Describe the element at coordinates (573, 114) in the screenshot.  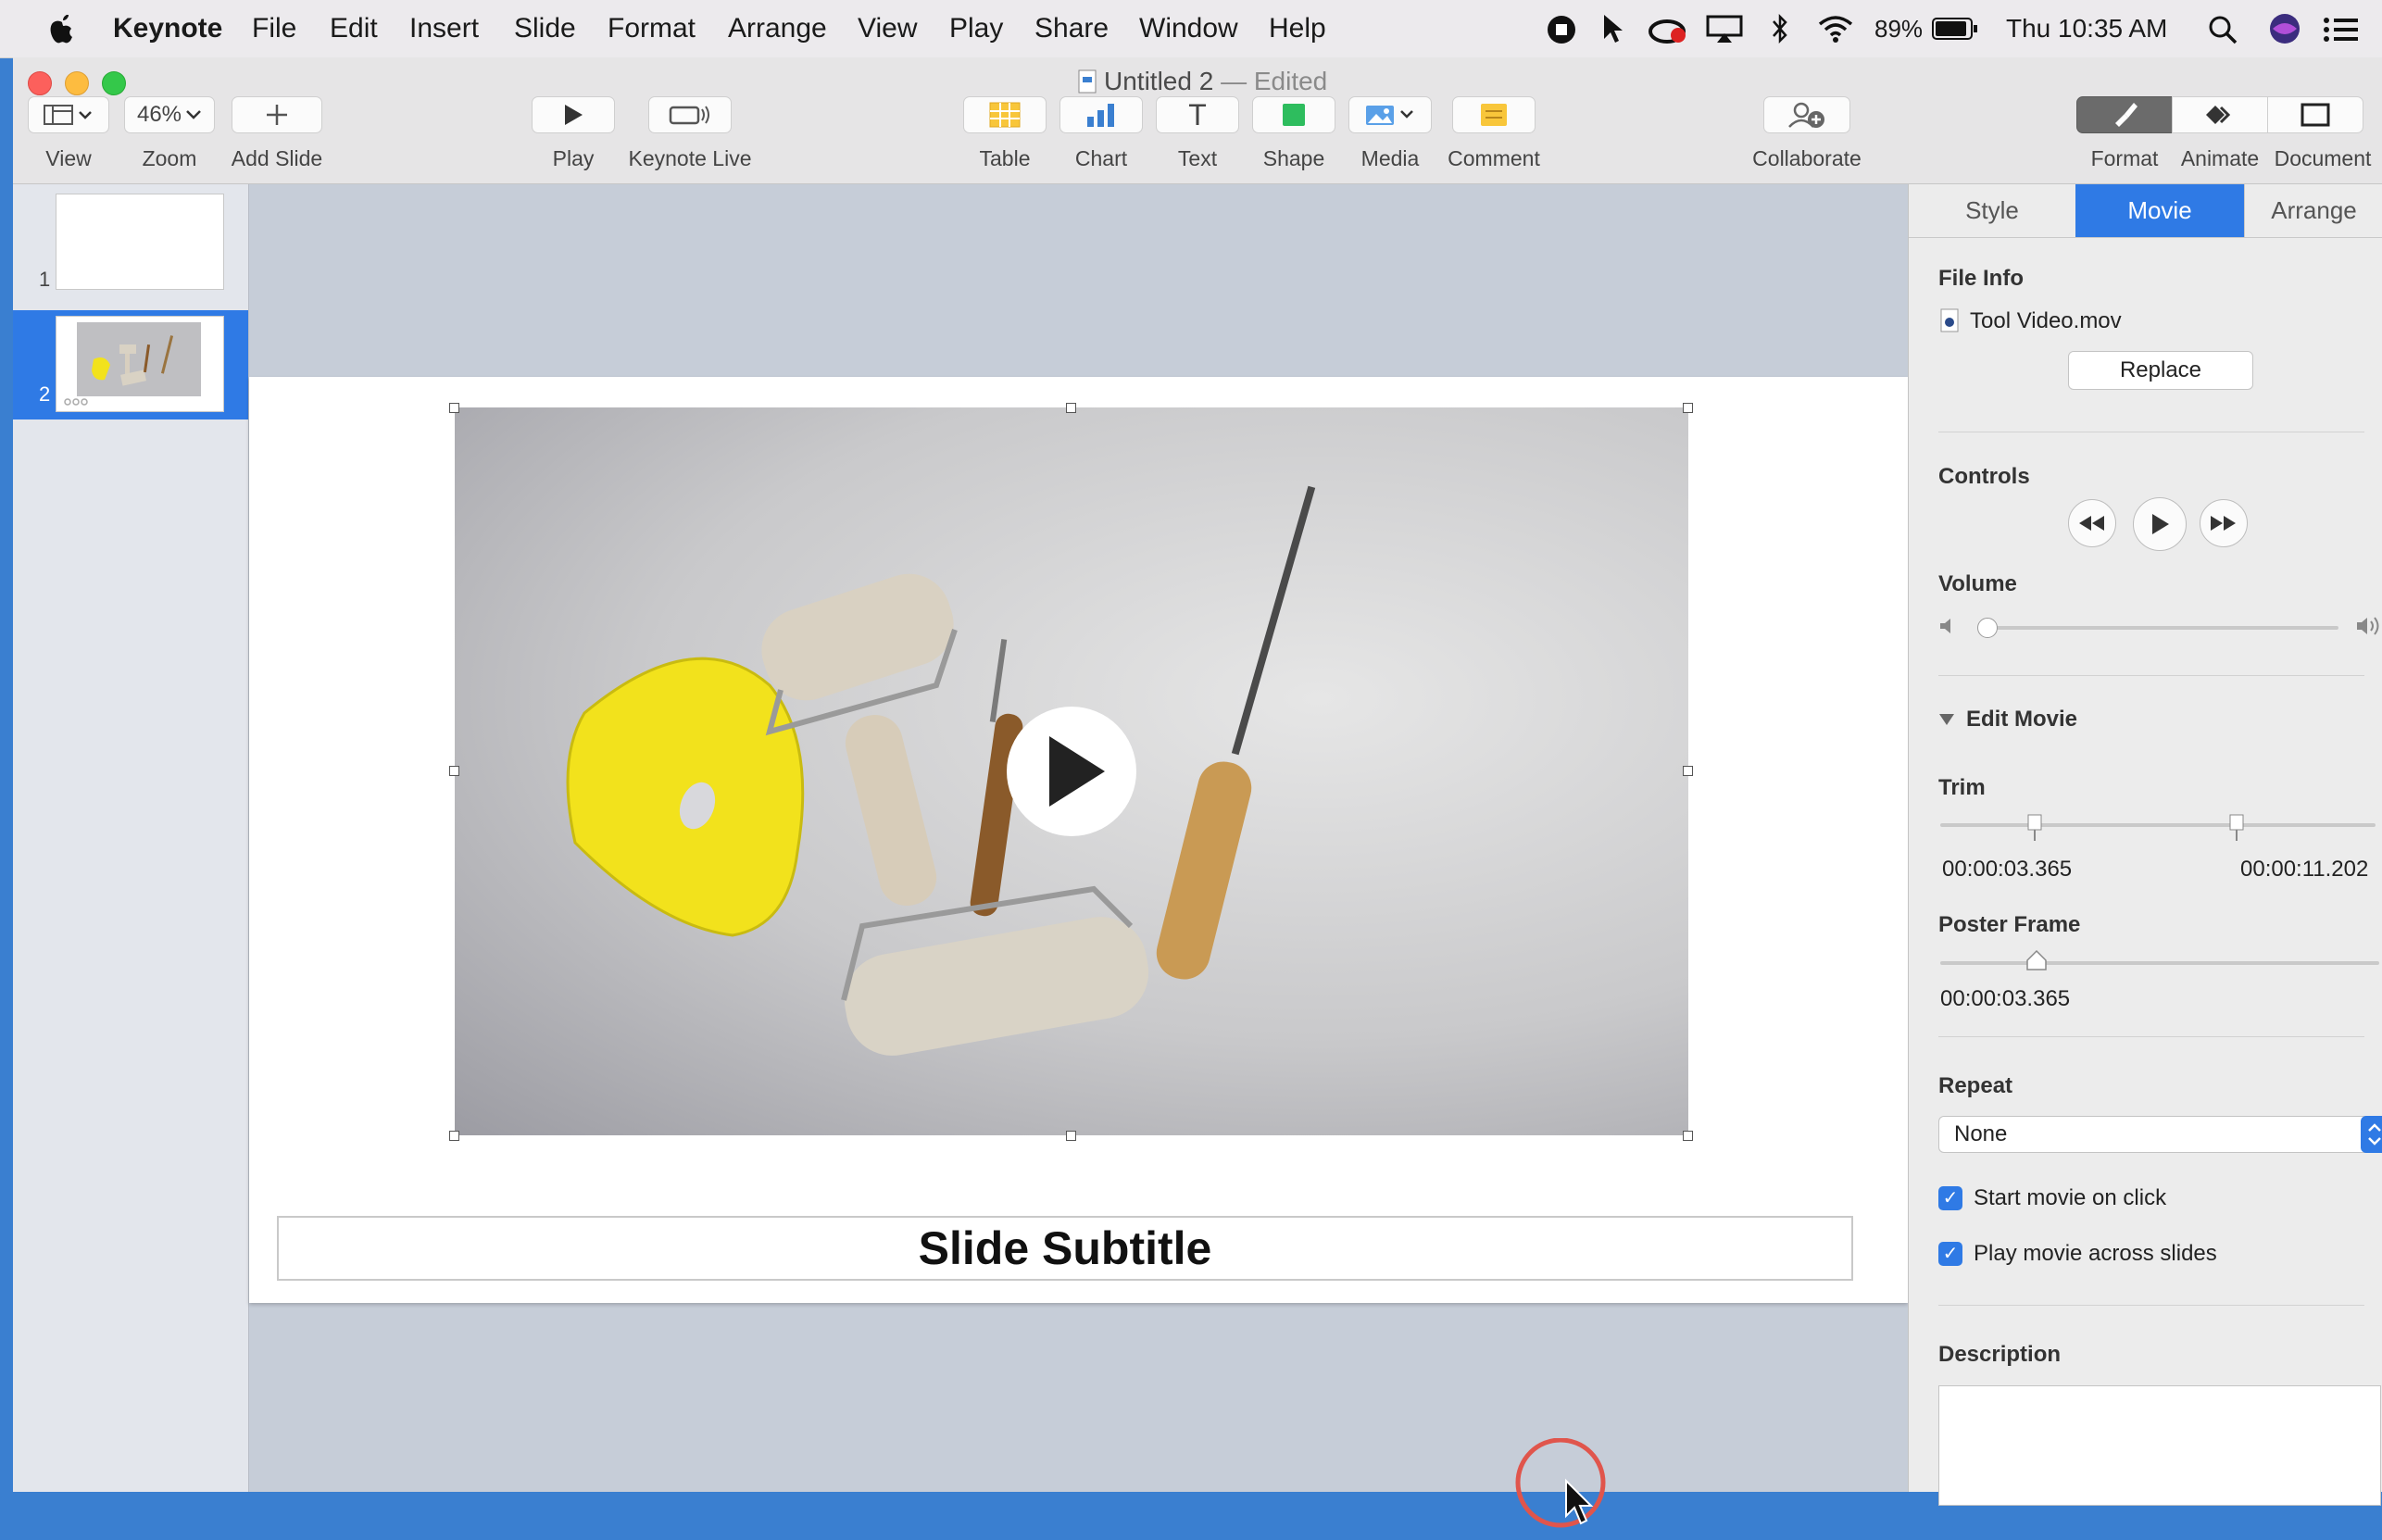
I see `play-button` at that location.